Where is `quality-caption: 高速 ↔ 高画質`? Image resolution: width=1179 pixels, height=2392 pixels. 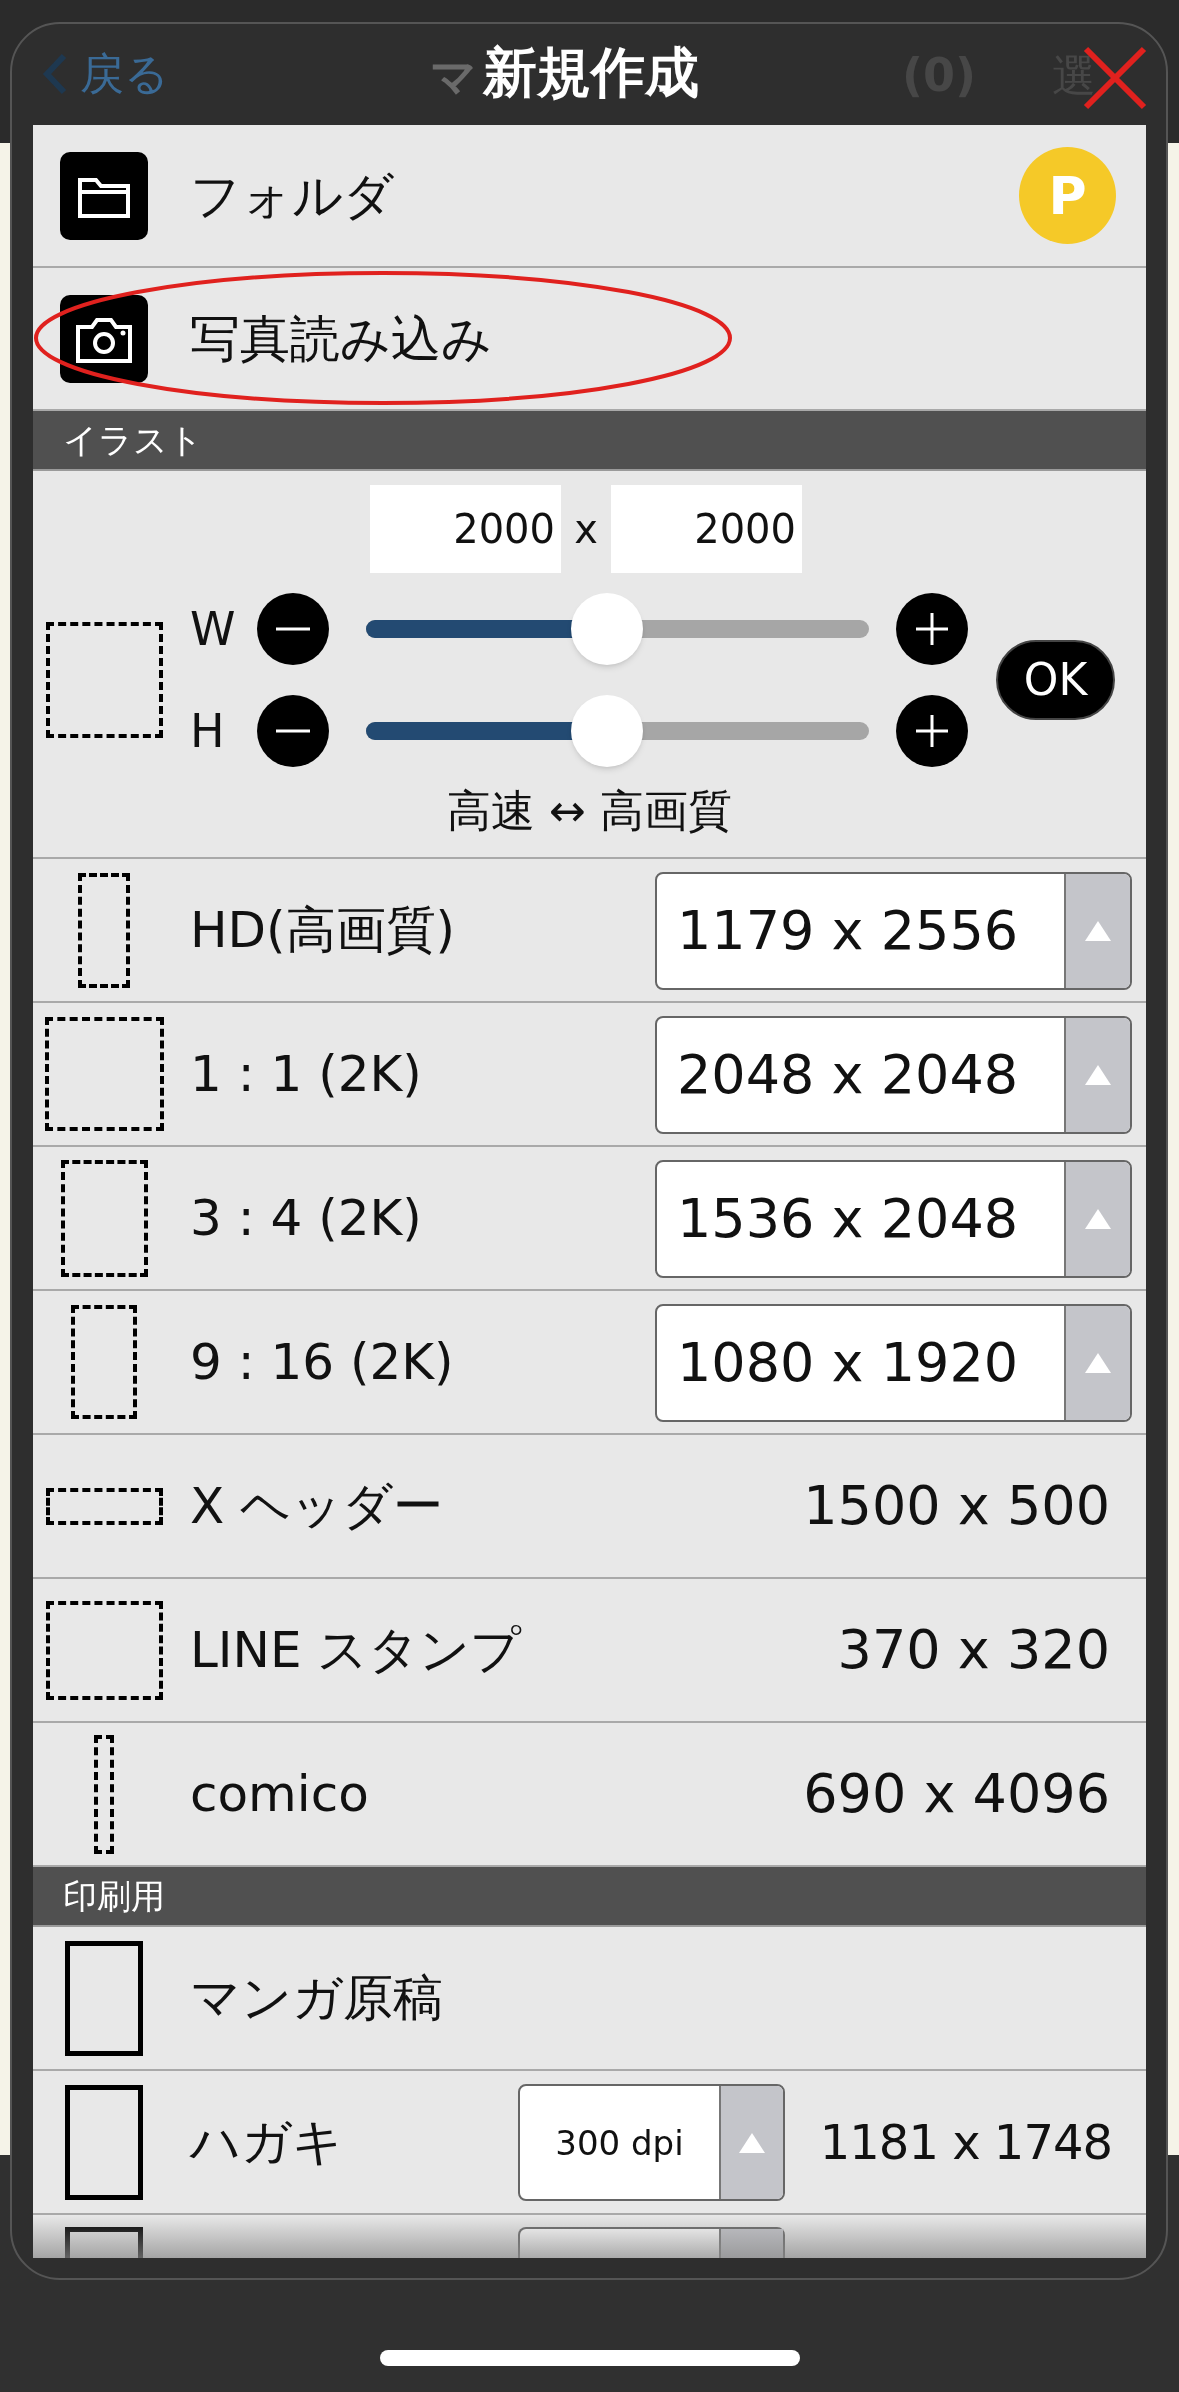
quality-caption: 高速 ↔ 高画質 is located at coordinates (589, 811).